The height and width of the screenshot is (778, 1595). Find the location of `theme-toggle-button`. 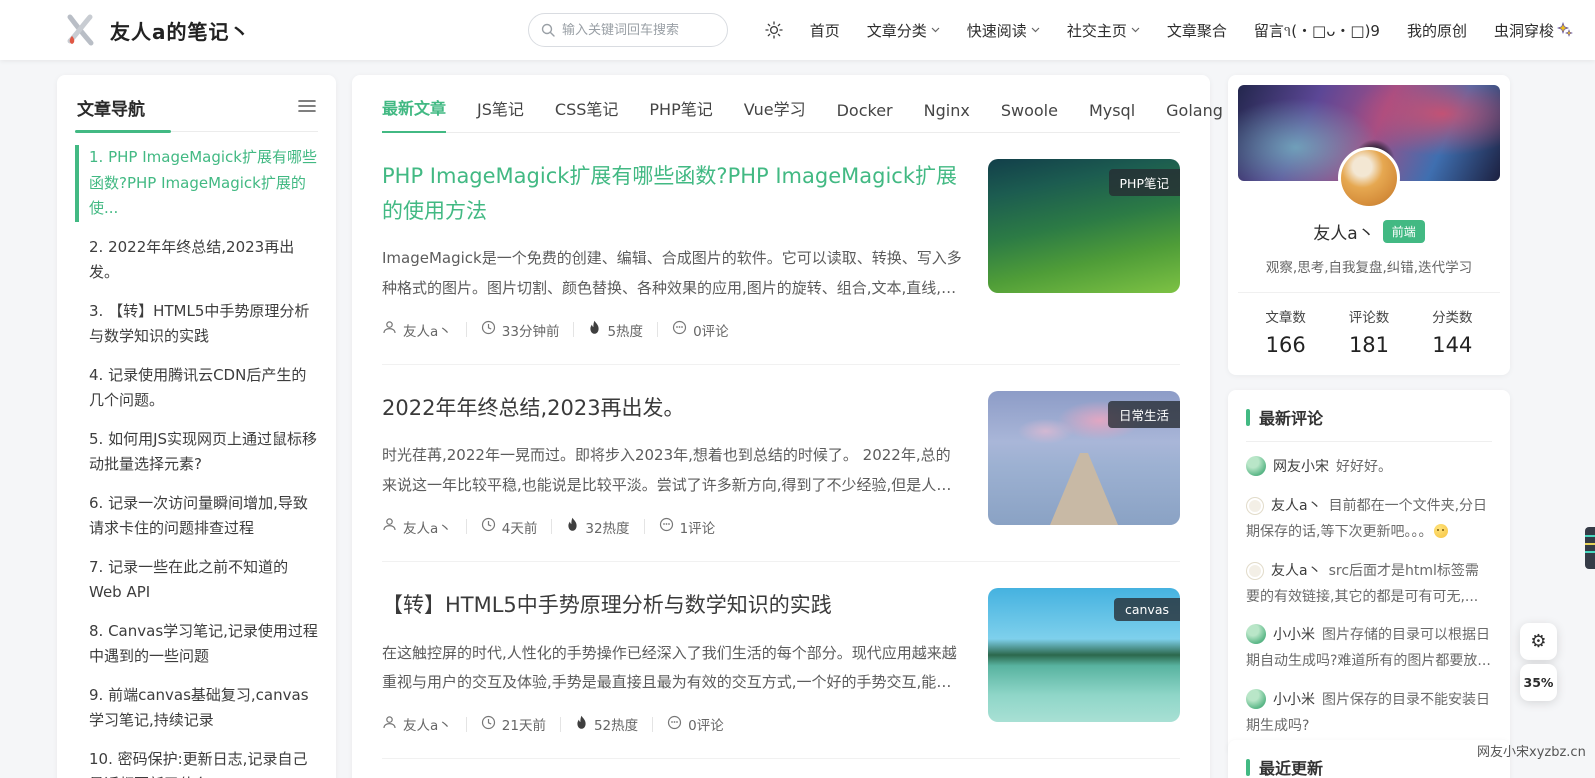

theme-toggle-button is located at coordinates (774, 30).